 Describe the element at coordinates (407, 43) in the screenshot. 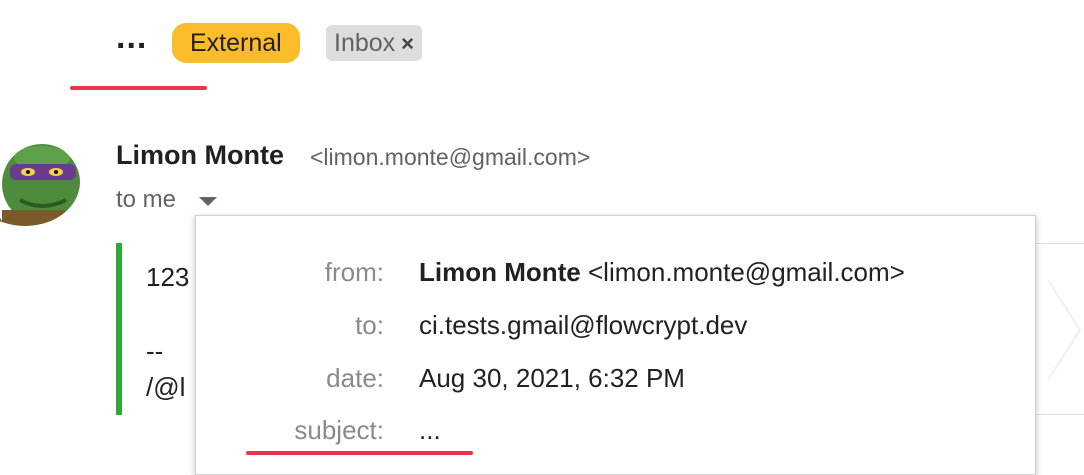

I see `remove-label-icon: ×` at that location.